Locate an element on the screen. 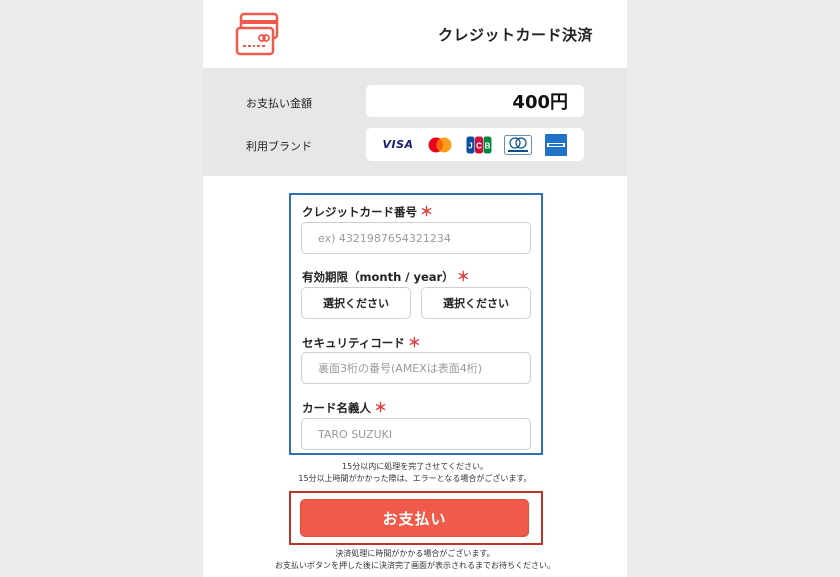 The height and width of the screenshot is (577, 840). svg-text: J is located at coordinates (470, 145).